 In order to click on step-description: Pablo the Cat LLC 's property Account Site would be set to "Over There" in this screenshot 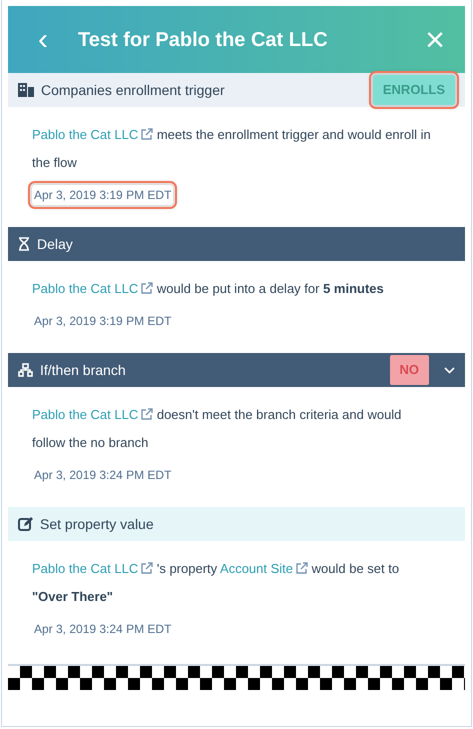, I will do `click(216, 583)`.